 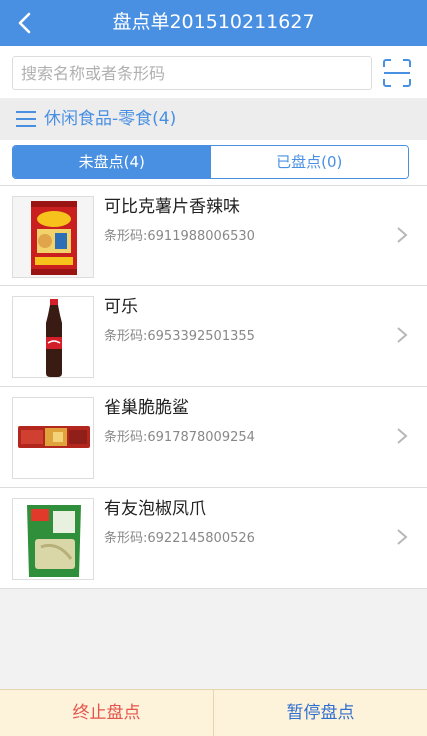 I want to click on list-item: 有友泡椒凤爪 条形码:6922145800526, so click(x=213, y=538).